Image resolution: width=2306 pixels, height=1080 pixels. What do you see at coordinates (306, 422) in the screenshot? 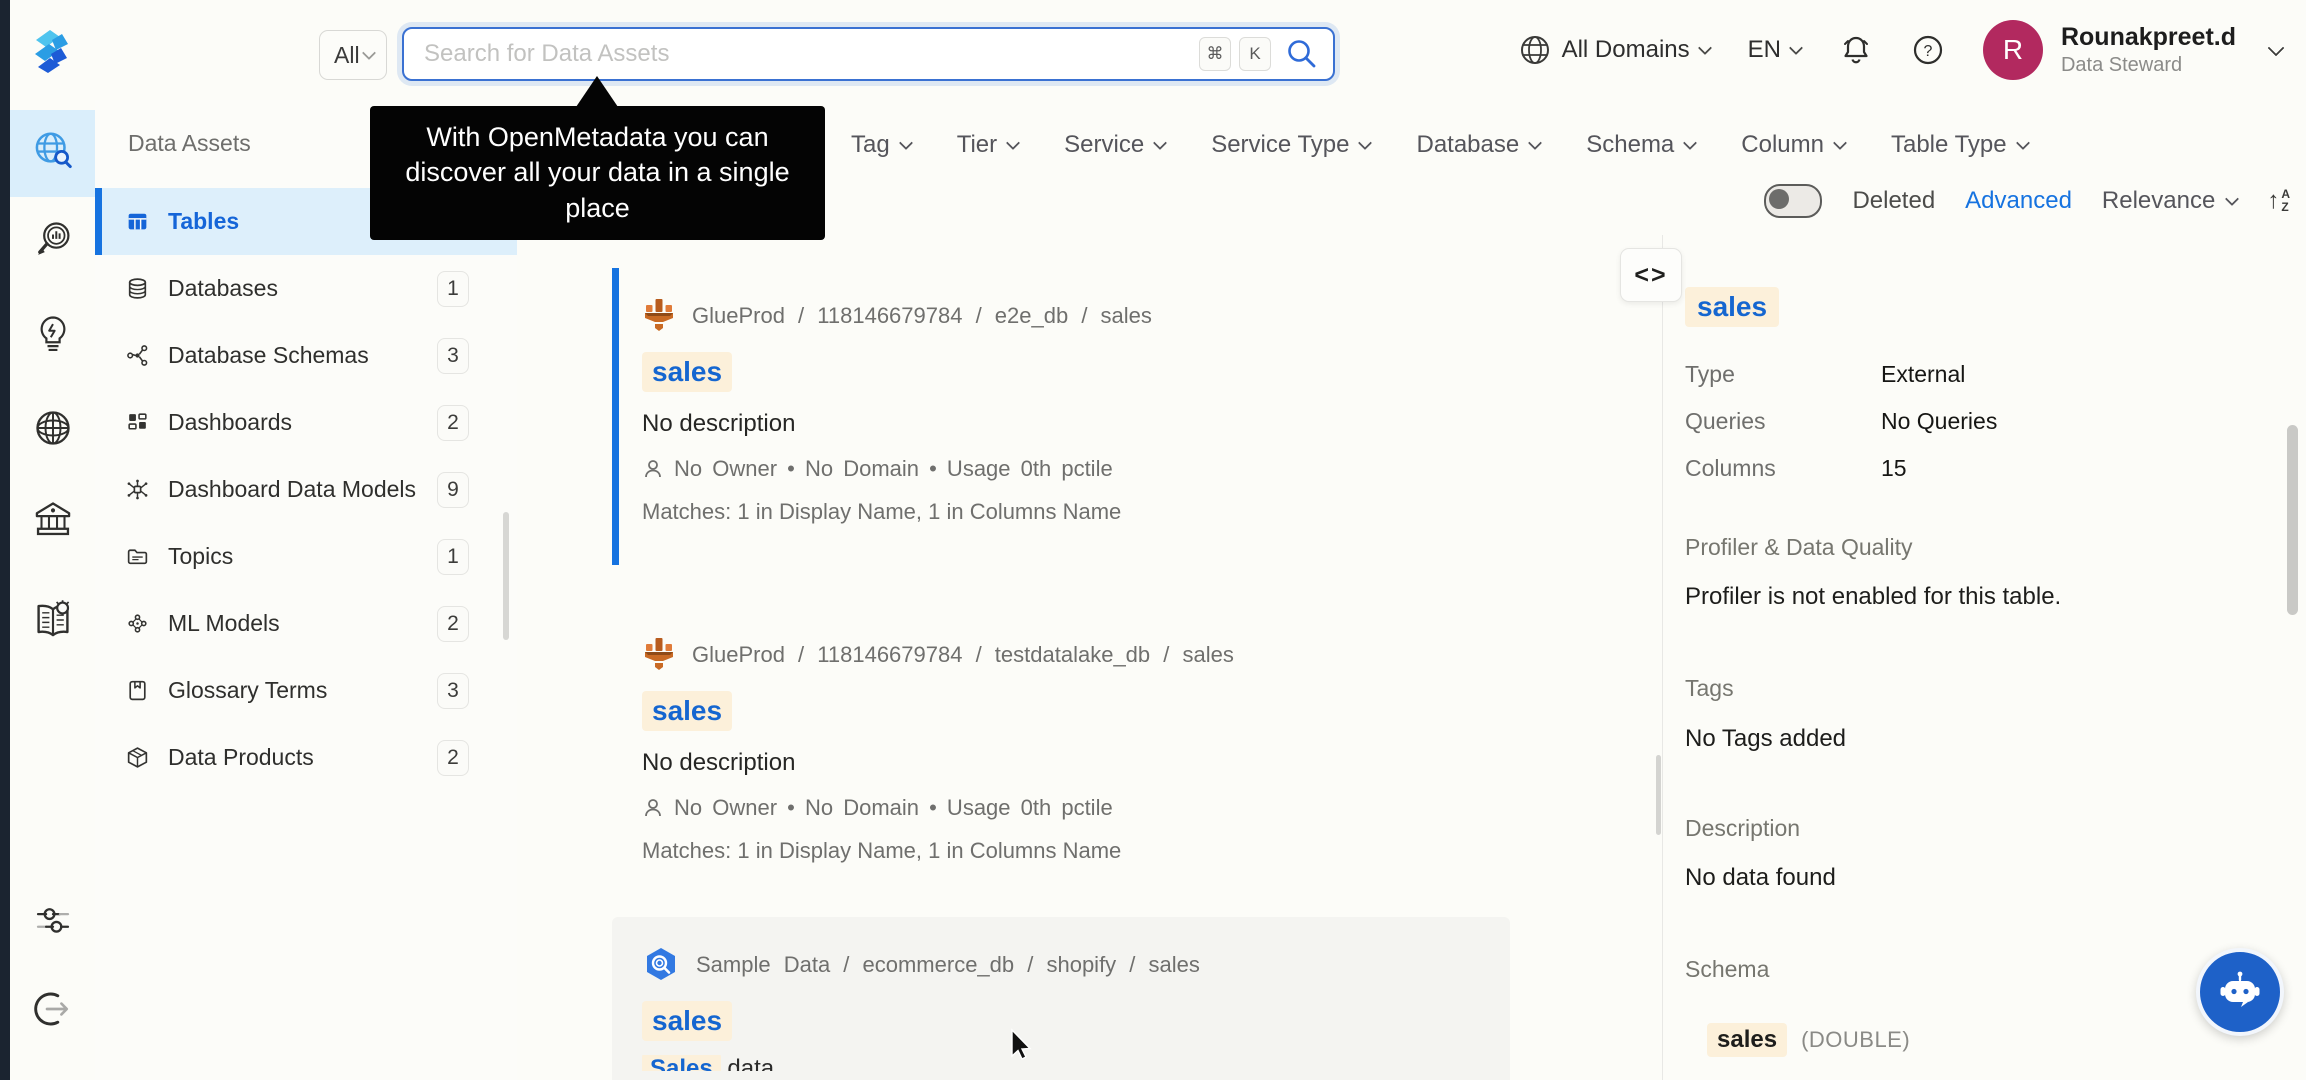
I see `sidebar-item-dashboards: Dashboards 2` at bounding box center [306, 422].